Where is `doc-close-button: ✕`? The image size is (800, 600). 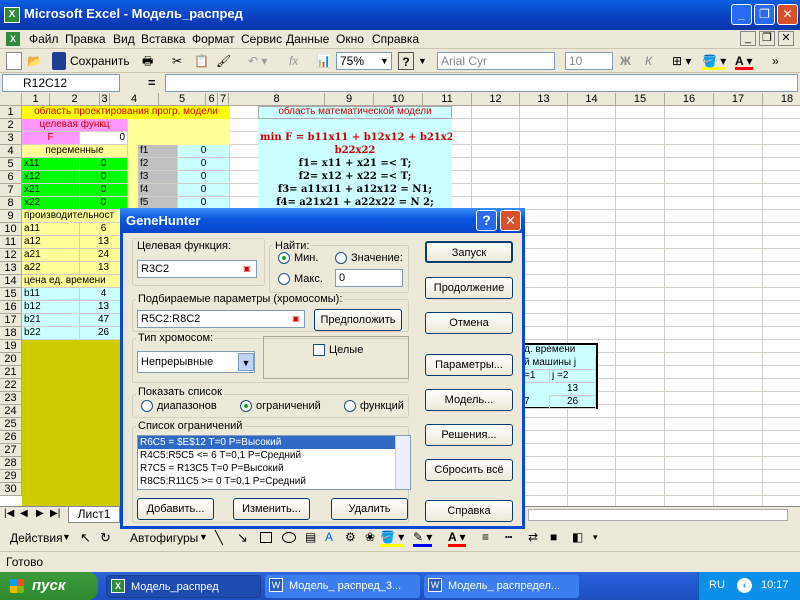 doc-close-button: ✕ is located at coordinates (786, 38).